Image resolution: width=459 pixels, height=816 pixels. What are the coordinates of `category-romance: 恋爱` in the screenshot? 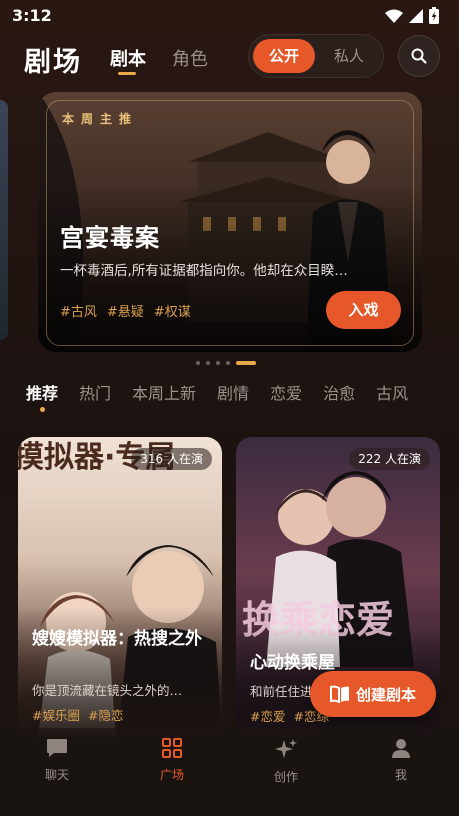 It's located at (286, 392).